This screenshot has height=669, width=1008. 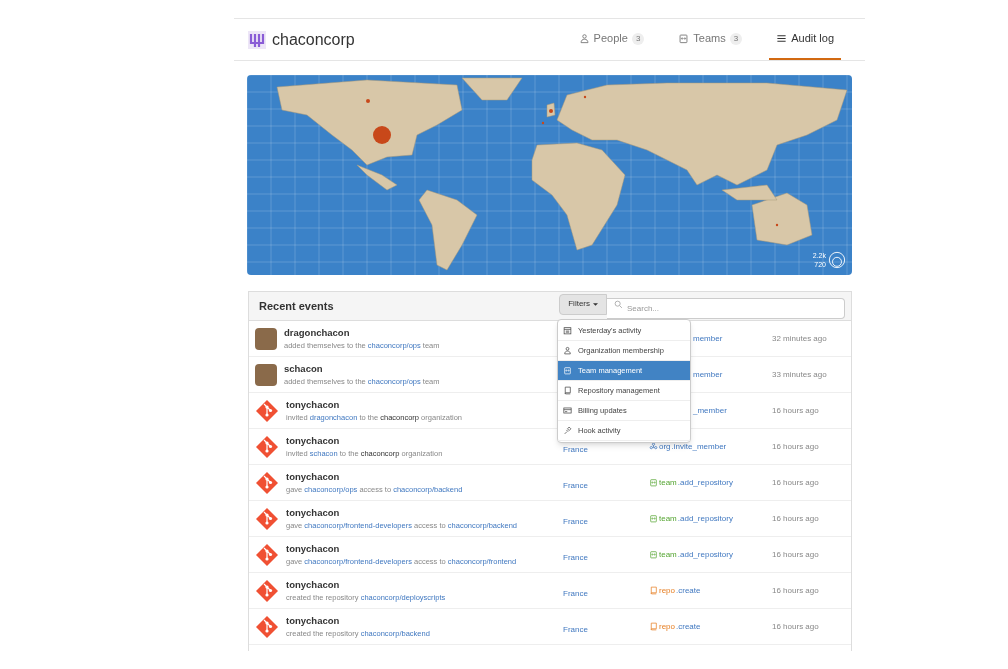 What do you see at coordinates (313, 39) in the screenshot?
I see `organization-name: chaconcorp` at bounding box center [313, 39].